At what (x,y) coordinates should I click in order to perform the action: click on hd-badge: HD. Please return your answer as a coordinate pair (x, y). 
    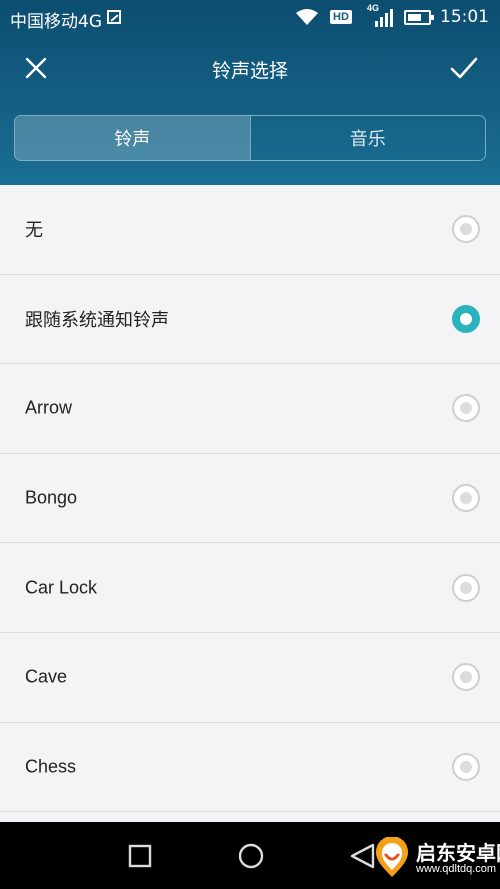
    Looking at the image, I should click on (341, 17).